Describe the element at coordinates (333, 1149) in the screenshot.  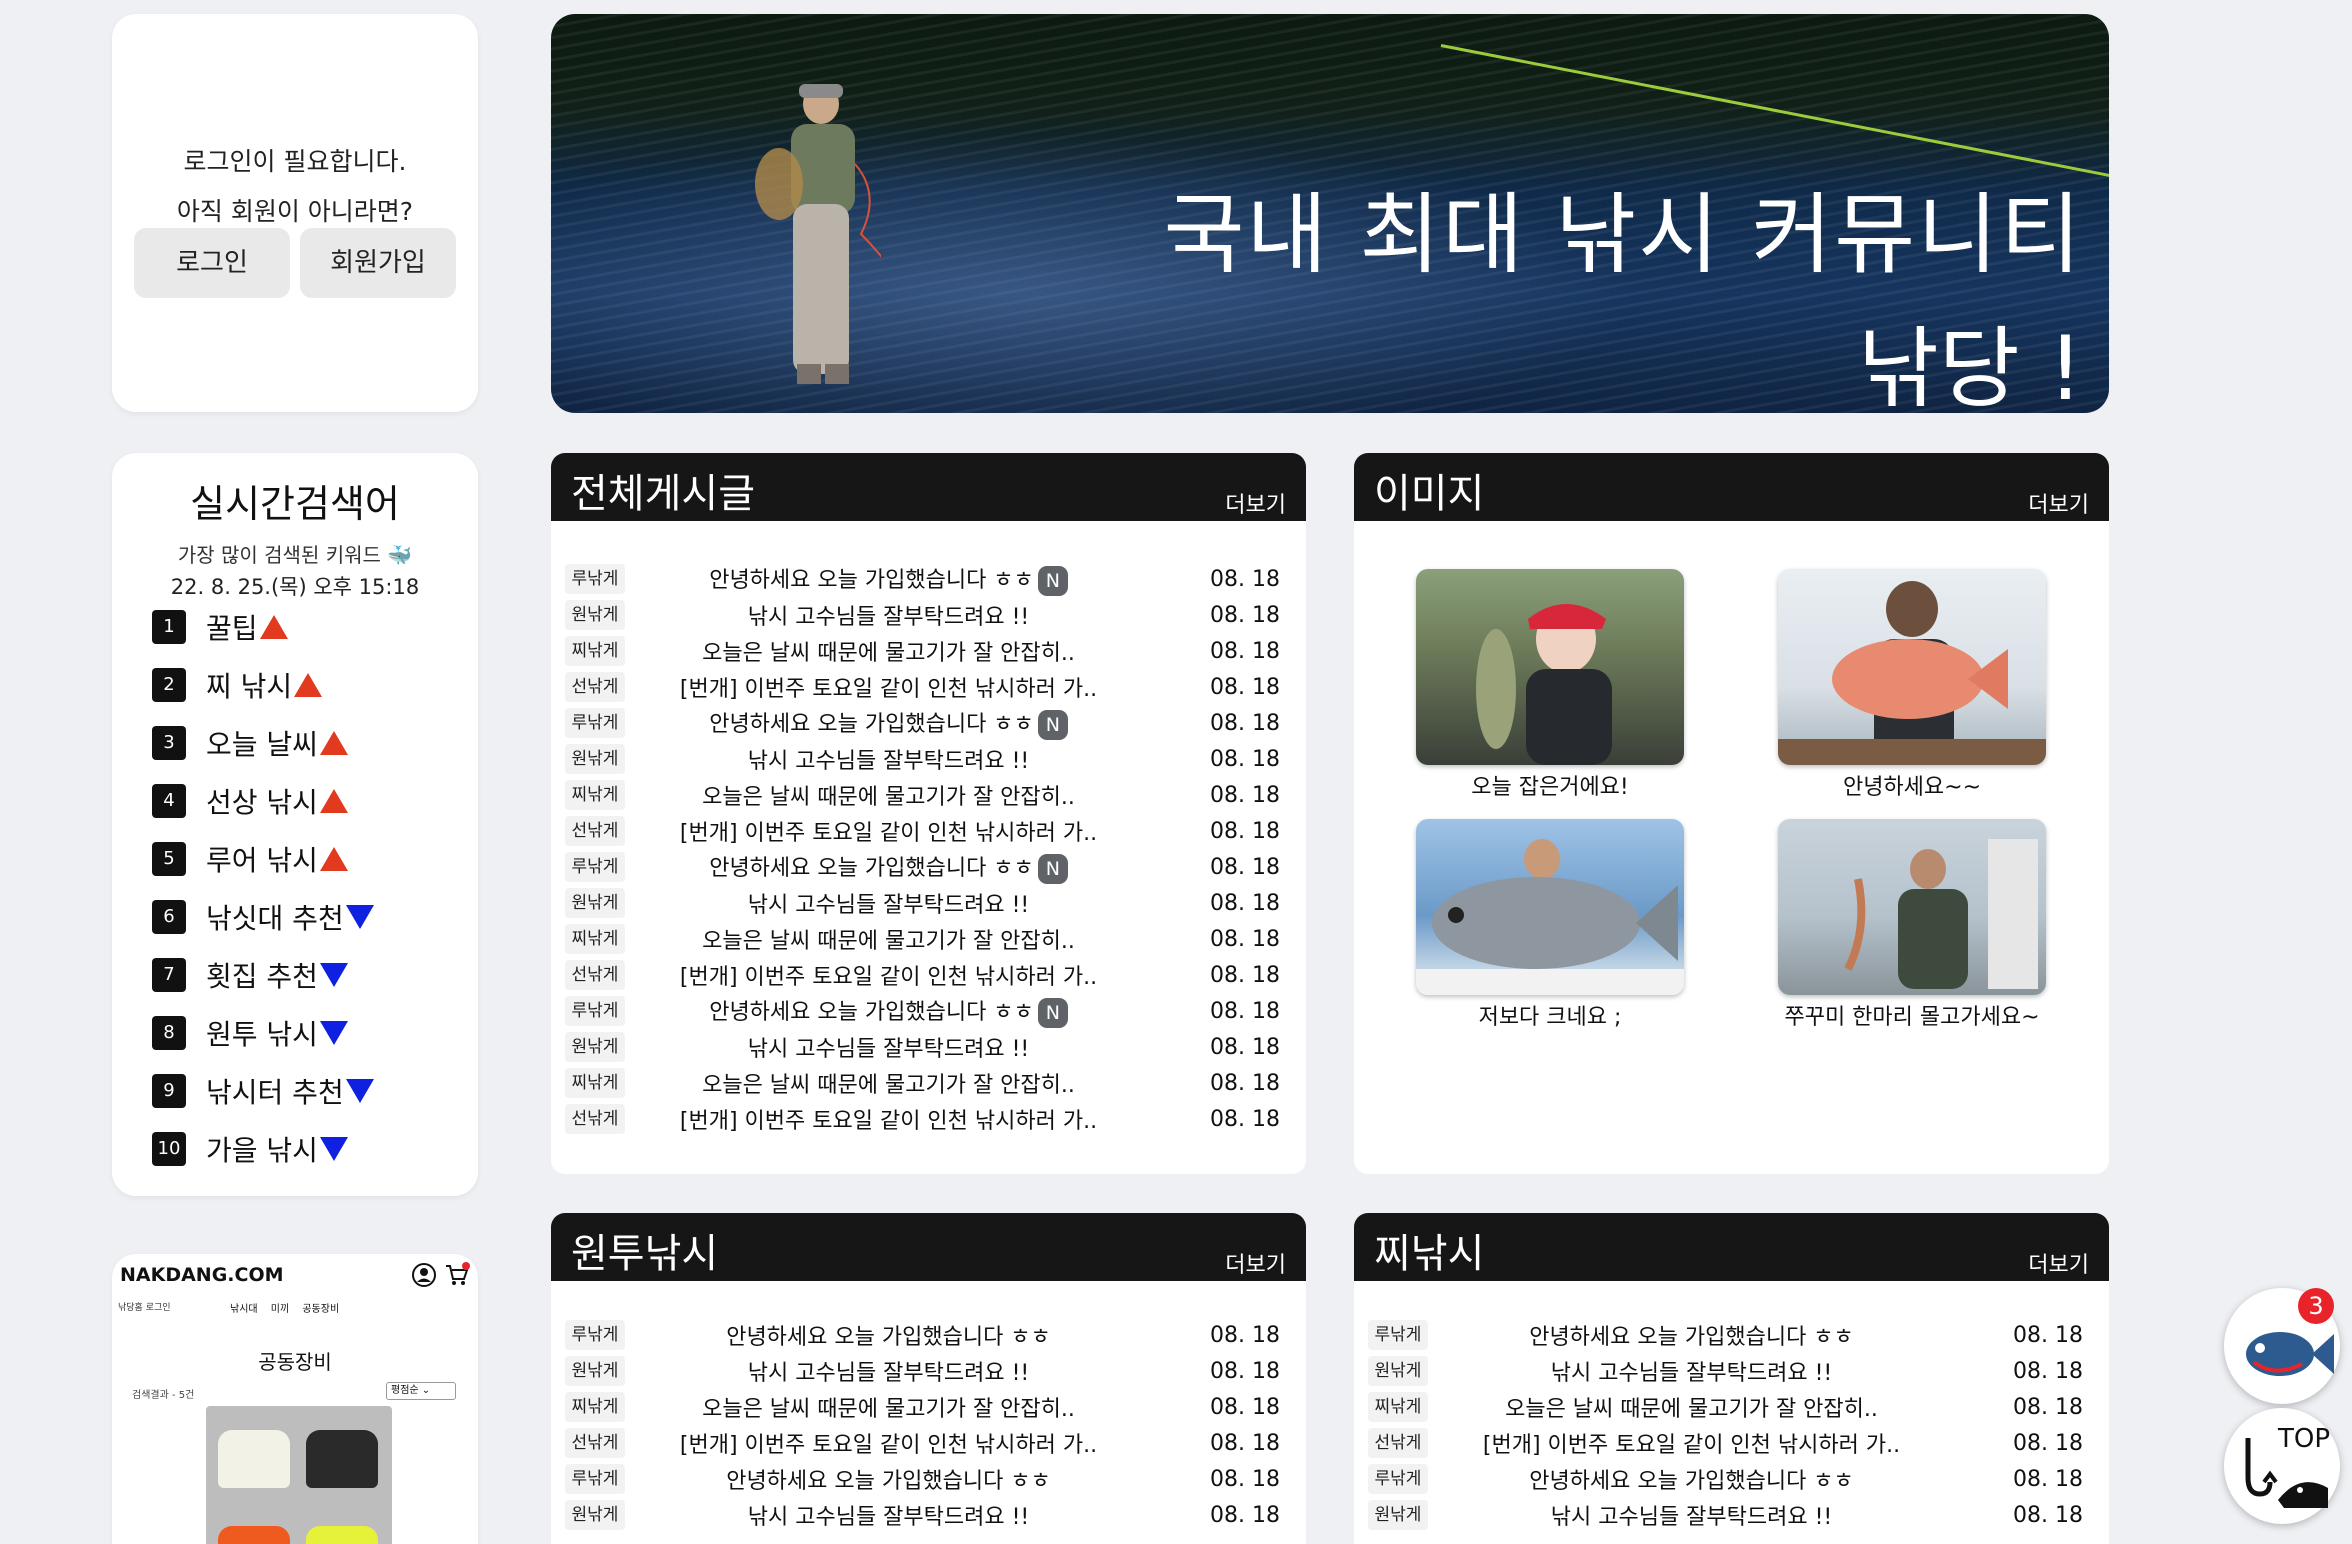
I see `trend-down-icon` at that location.